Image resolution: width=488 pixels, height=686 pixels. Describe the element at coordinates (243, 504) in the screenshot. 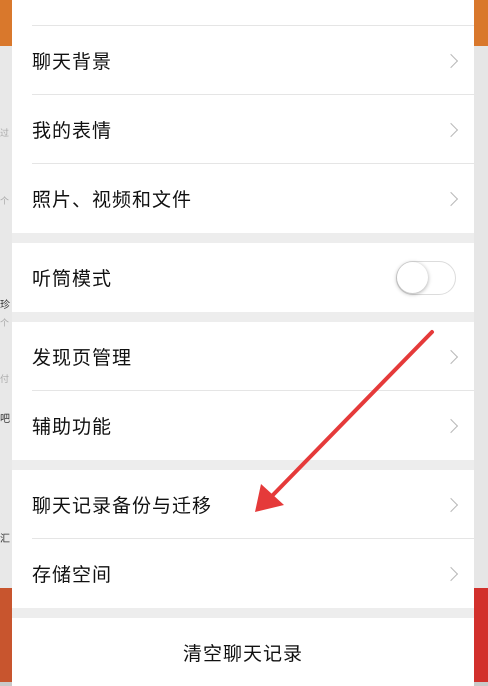

I see `settings-item-chat-backup-migration: 聊天记录备份与迁移` at that location.